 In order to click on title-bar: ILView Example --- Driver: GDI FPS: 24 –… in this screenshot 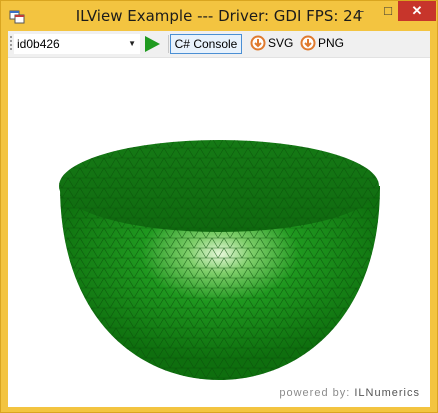, I will do `click(219, 16)`.